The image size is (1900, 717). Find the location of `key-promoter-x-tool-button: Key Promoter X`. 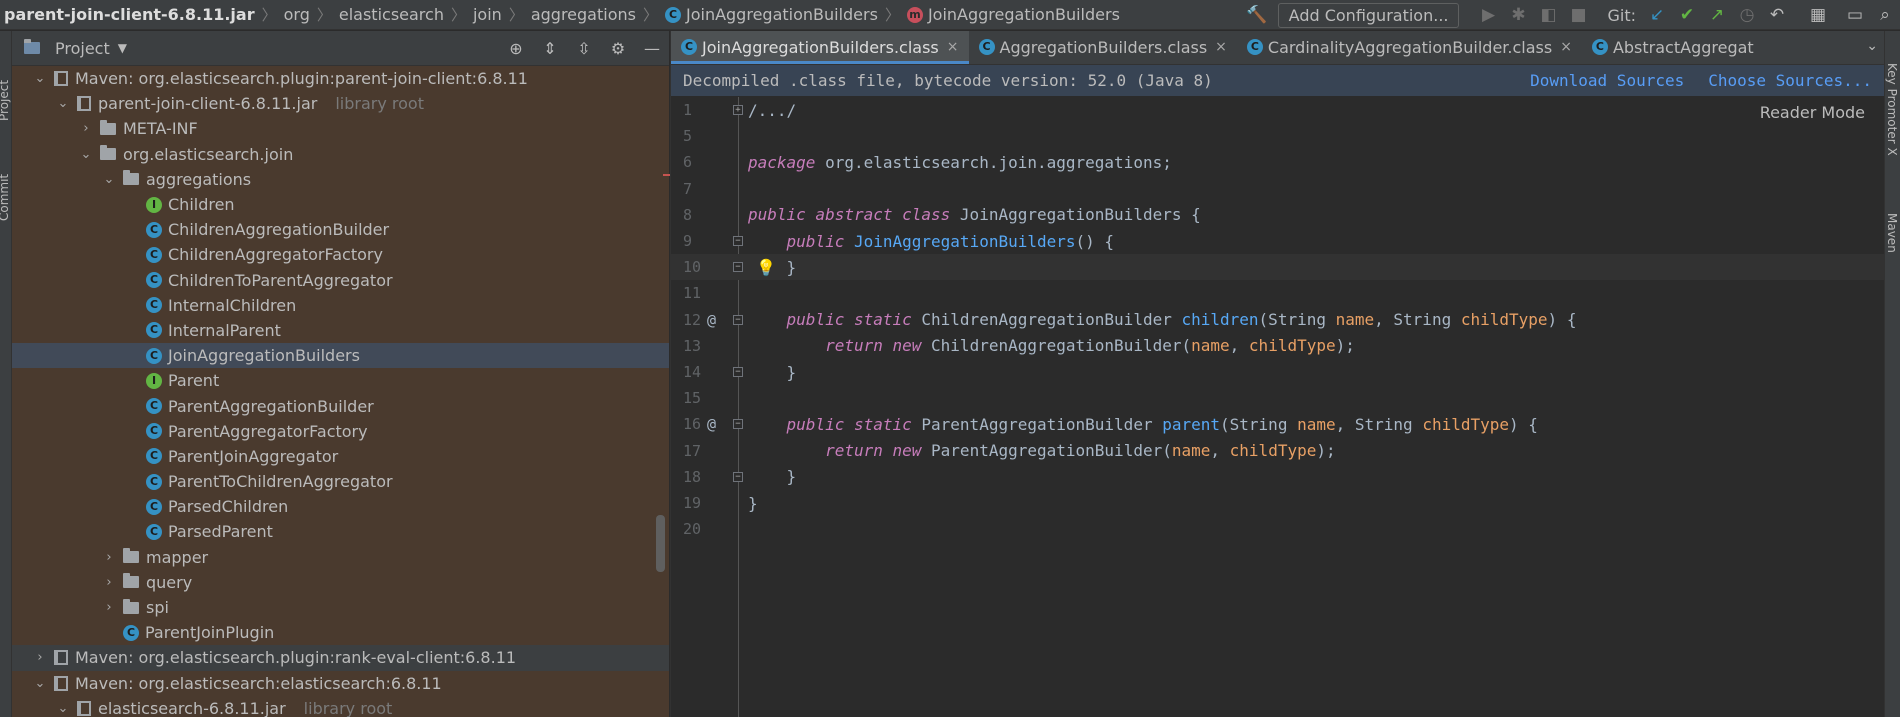

key-promoter-x-tool-button: Key Promoter X is located at coordinates (1892, 109).